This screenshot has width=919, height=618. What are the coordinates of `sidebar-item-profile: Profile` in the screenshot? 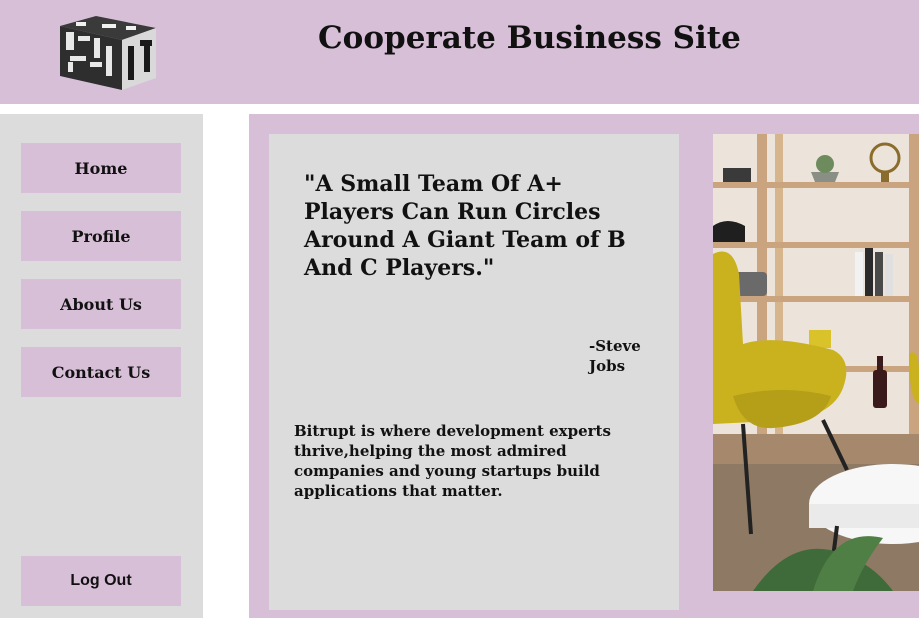 It's located at (101, 236).